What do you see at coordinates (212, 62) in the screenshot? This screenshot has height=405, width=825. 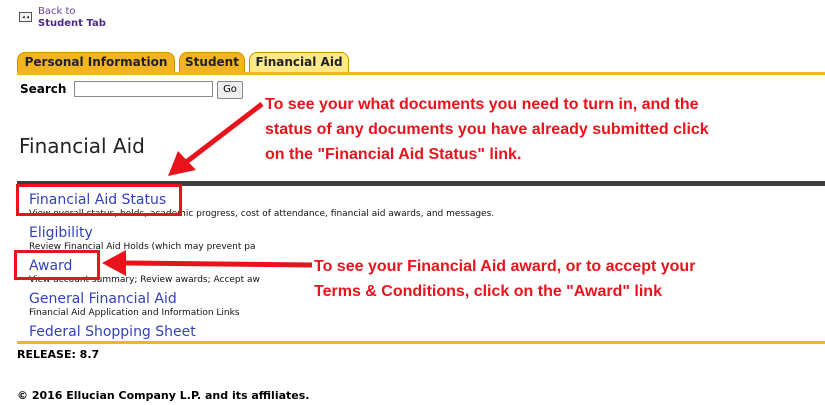 I see `tab-student: Student` at bounding box center [212, 62].